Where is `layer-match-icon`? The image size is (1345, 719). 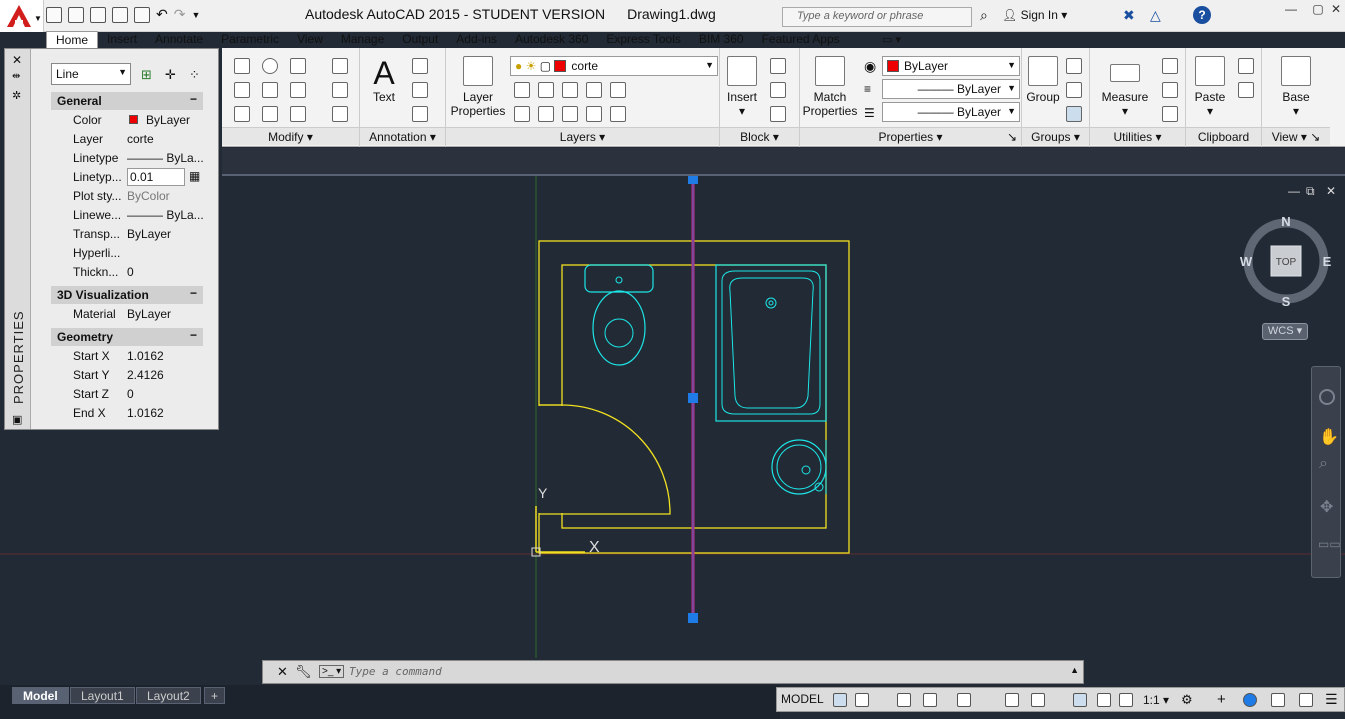
layer-match-icon is located at coordinates (618, 90).